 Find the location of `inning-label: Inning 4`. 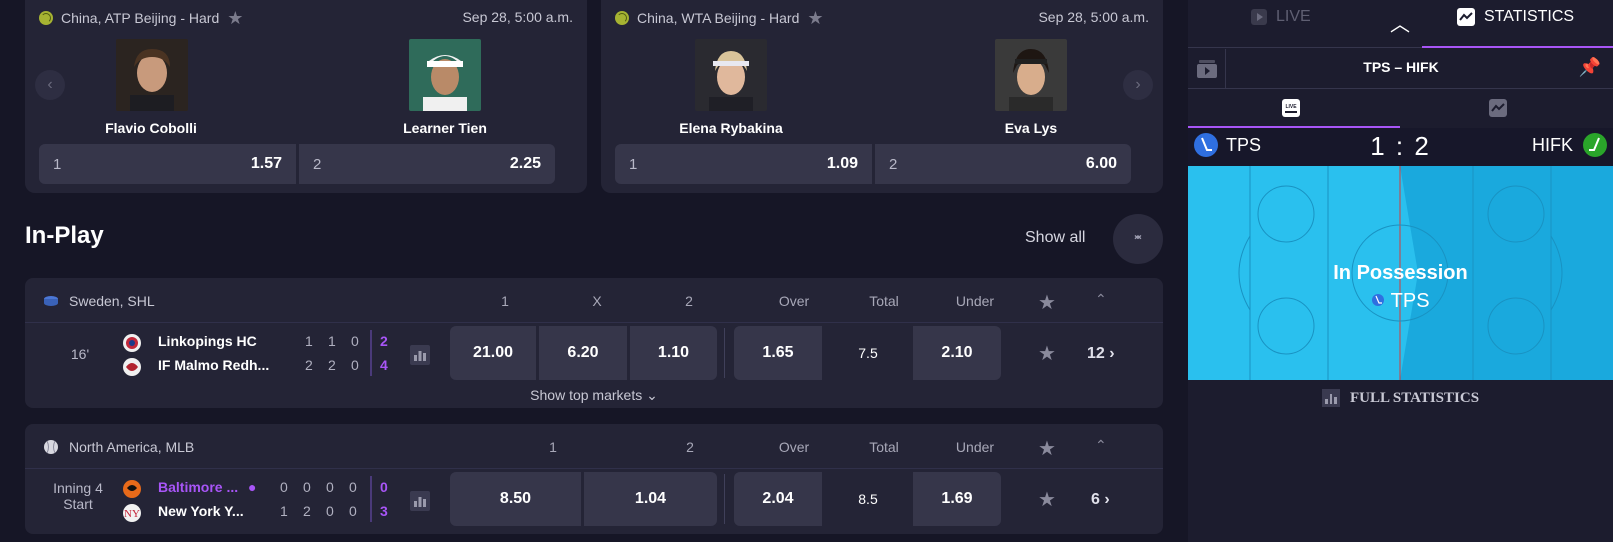

inning-label: Inning 4 is located at coordinates (78, 488).